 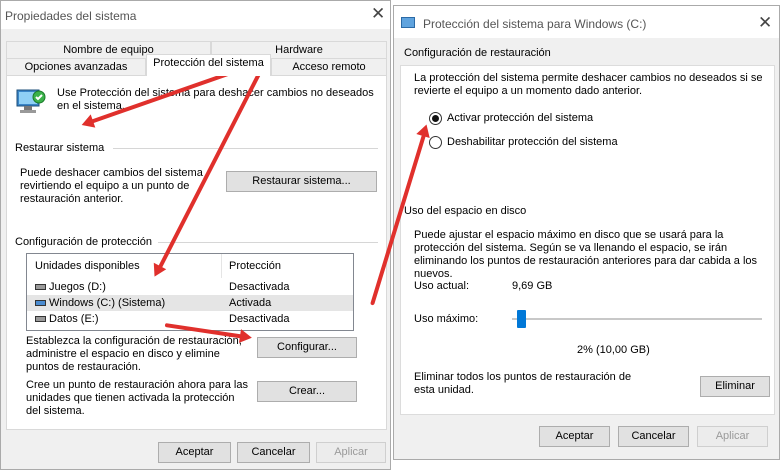 I want to click on drive-name: Datos (E:), so click(x=74, y=319).